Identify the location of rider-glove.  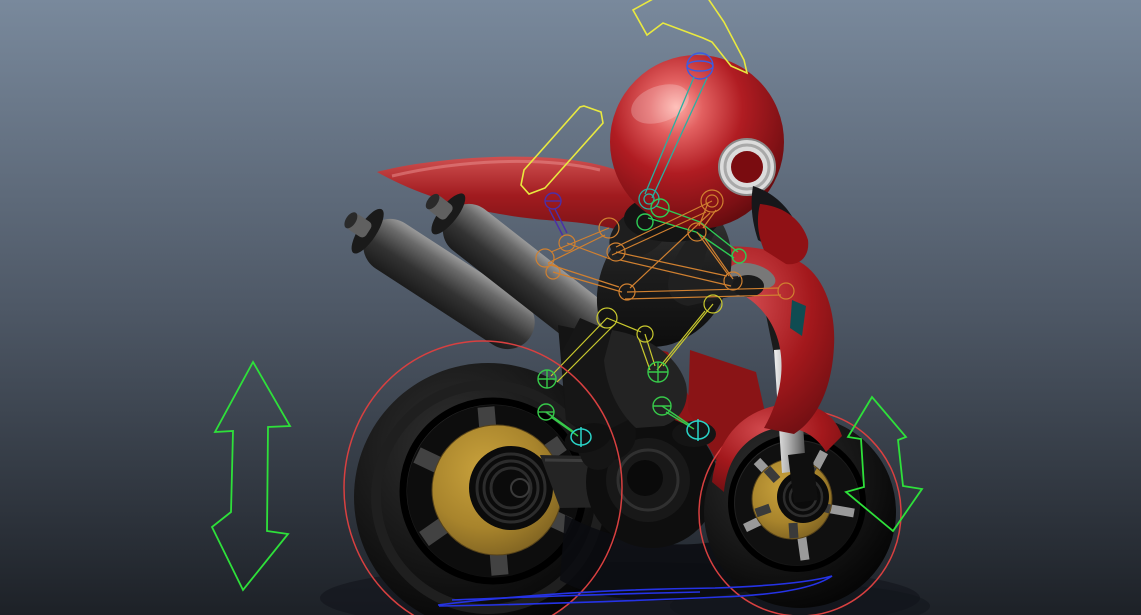
(748, 286).